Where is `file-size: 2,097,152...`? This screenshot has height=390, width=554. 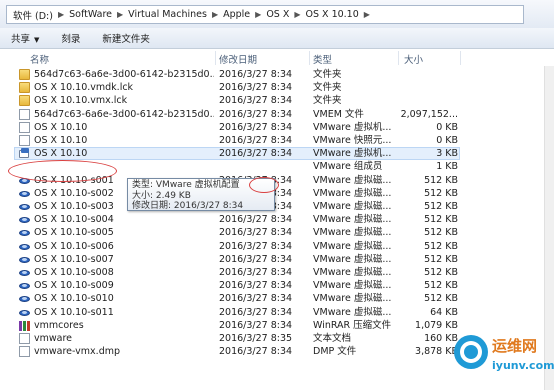 file-size: 2,097,152... is located at coordinates (429, 114).